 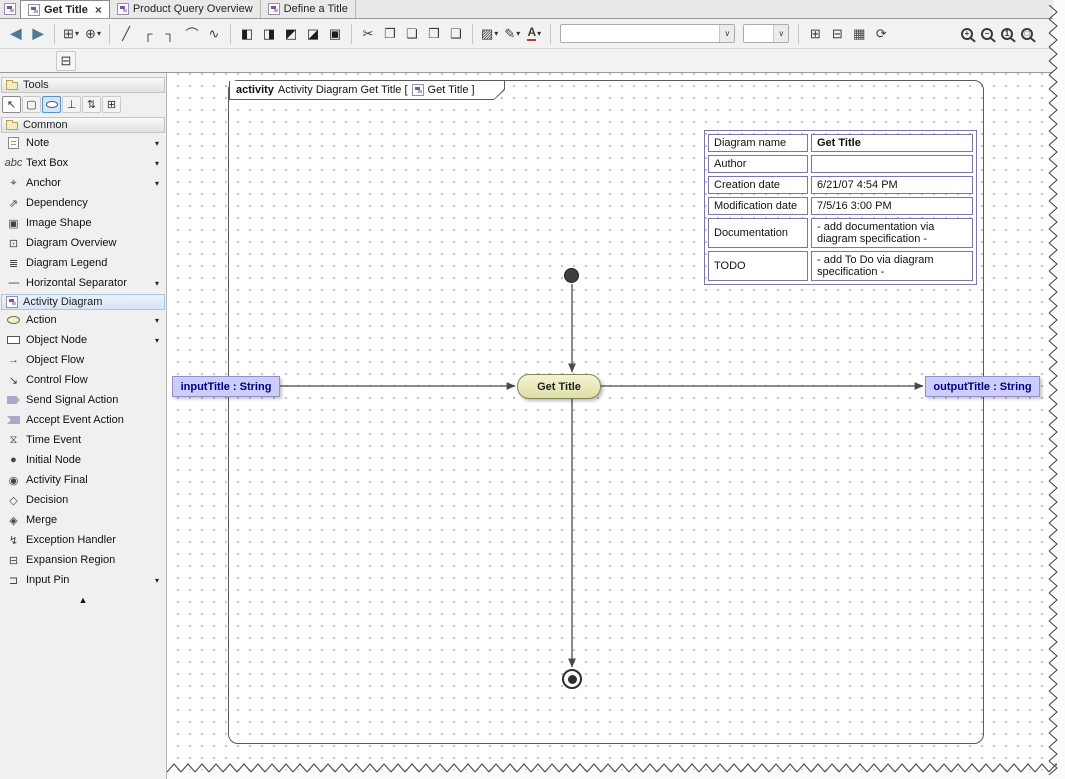 What do you see at coordinates (815, 34) in the screenshot?
I see `new-diagram-button: ⊞` at bounding box center [815, 34].